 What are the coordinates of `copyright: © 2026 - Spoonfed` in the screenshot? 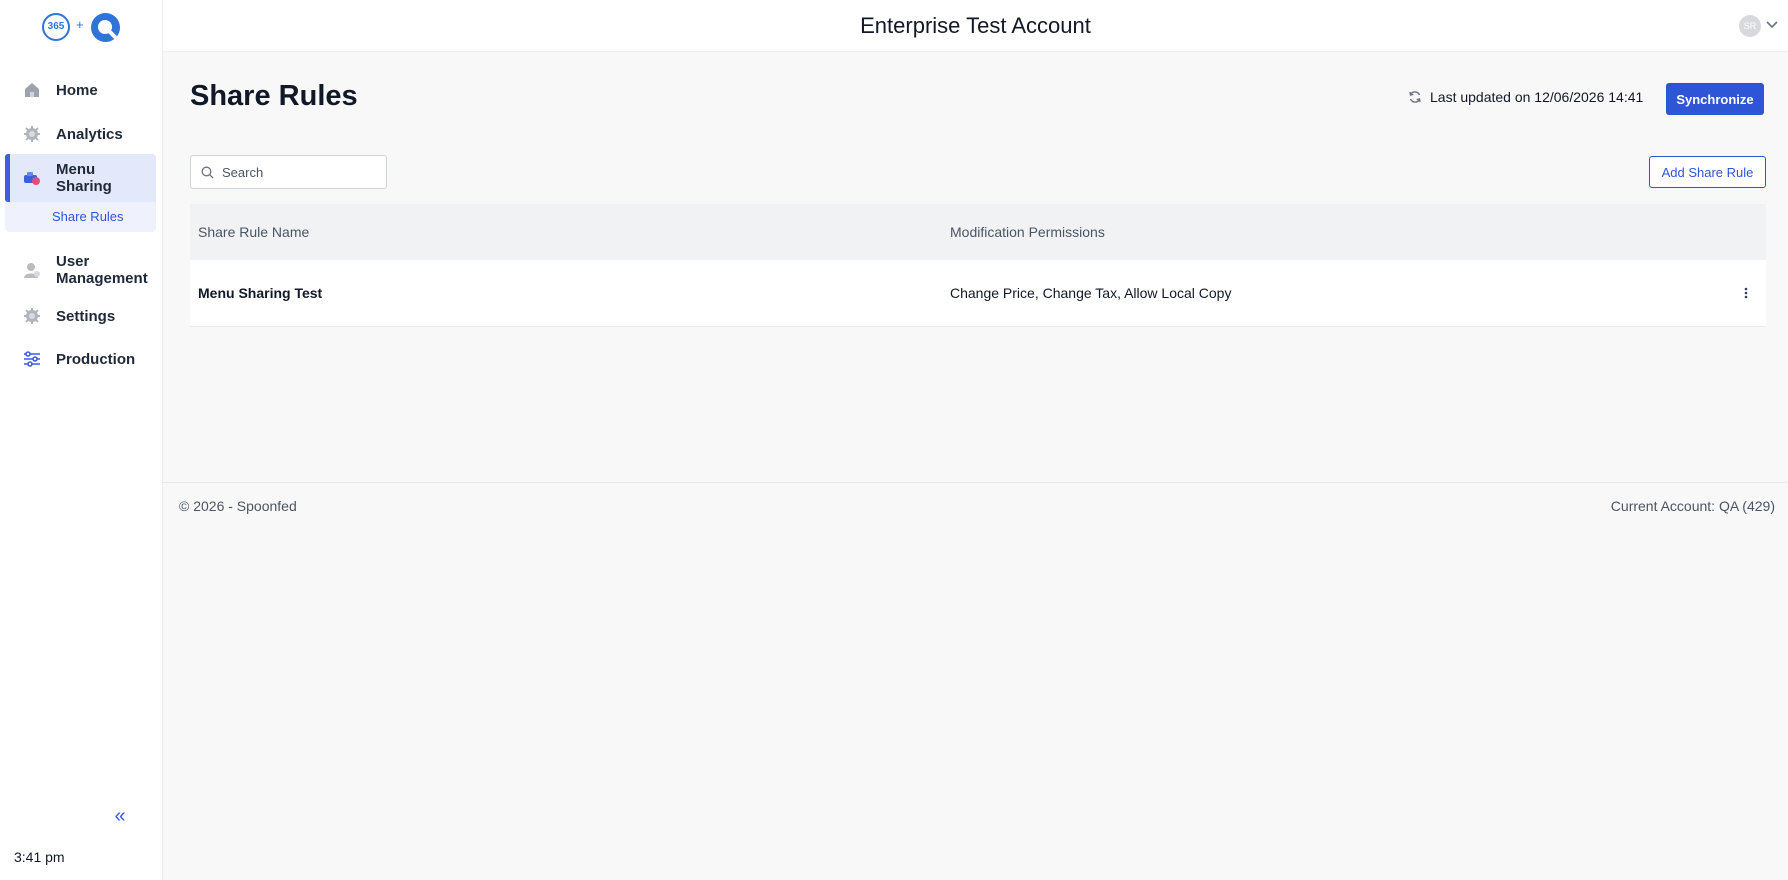 It's located at (238, 506).